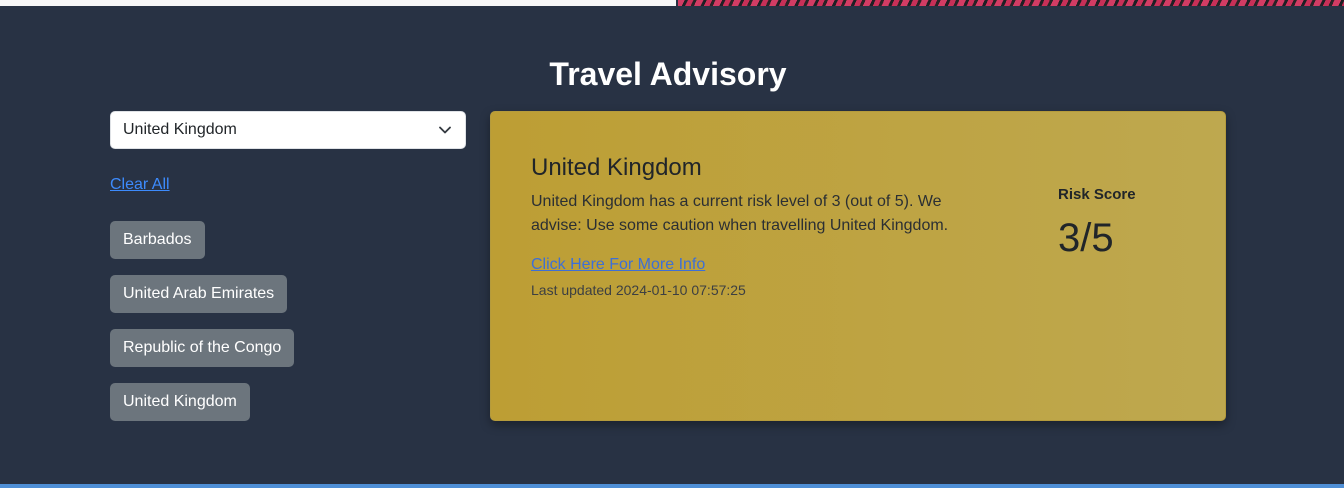  I want to click on page-title: Travel Advisory, so click(668, 74).